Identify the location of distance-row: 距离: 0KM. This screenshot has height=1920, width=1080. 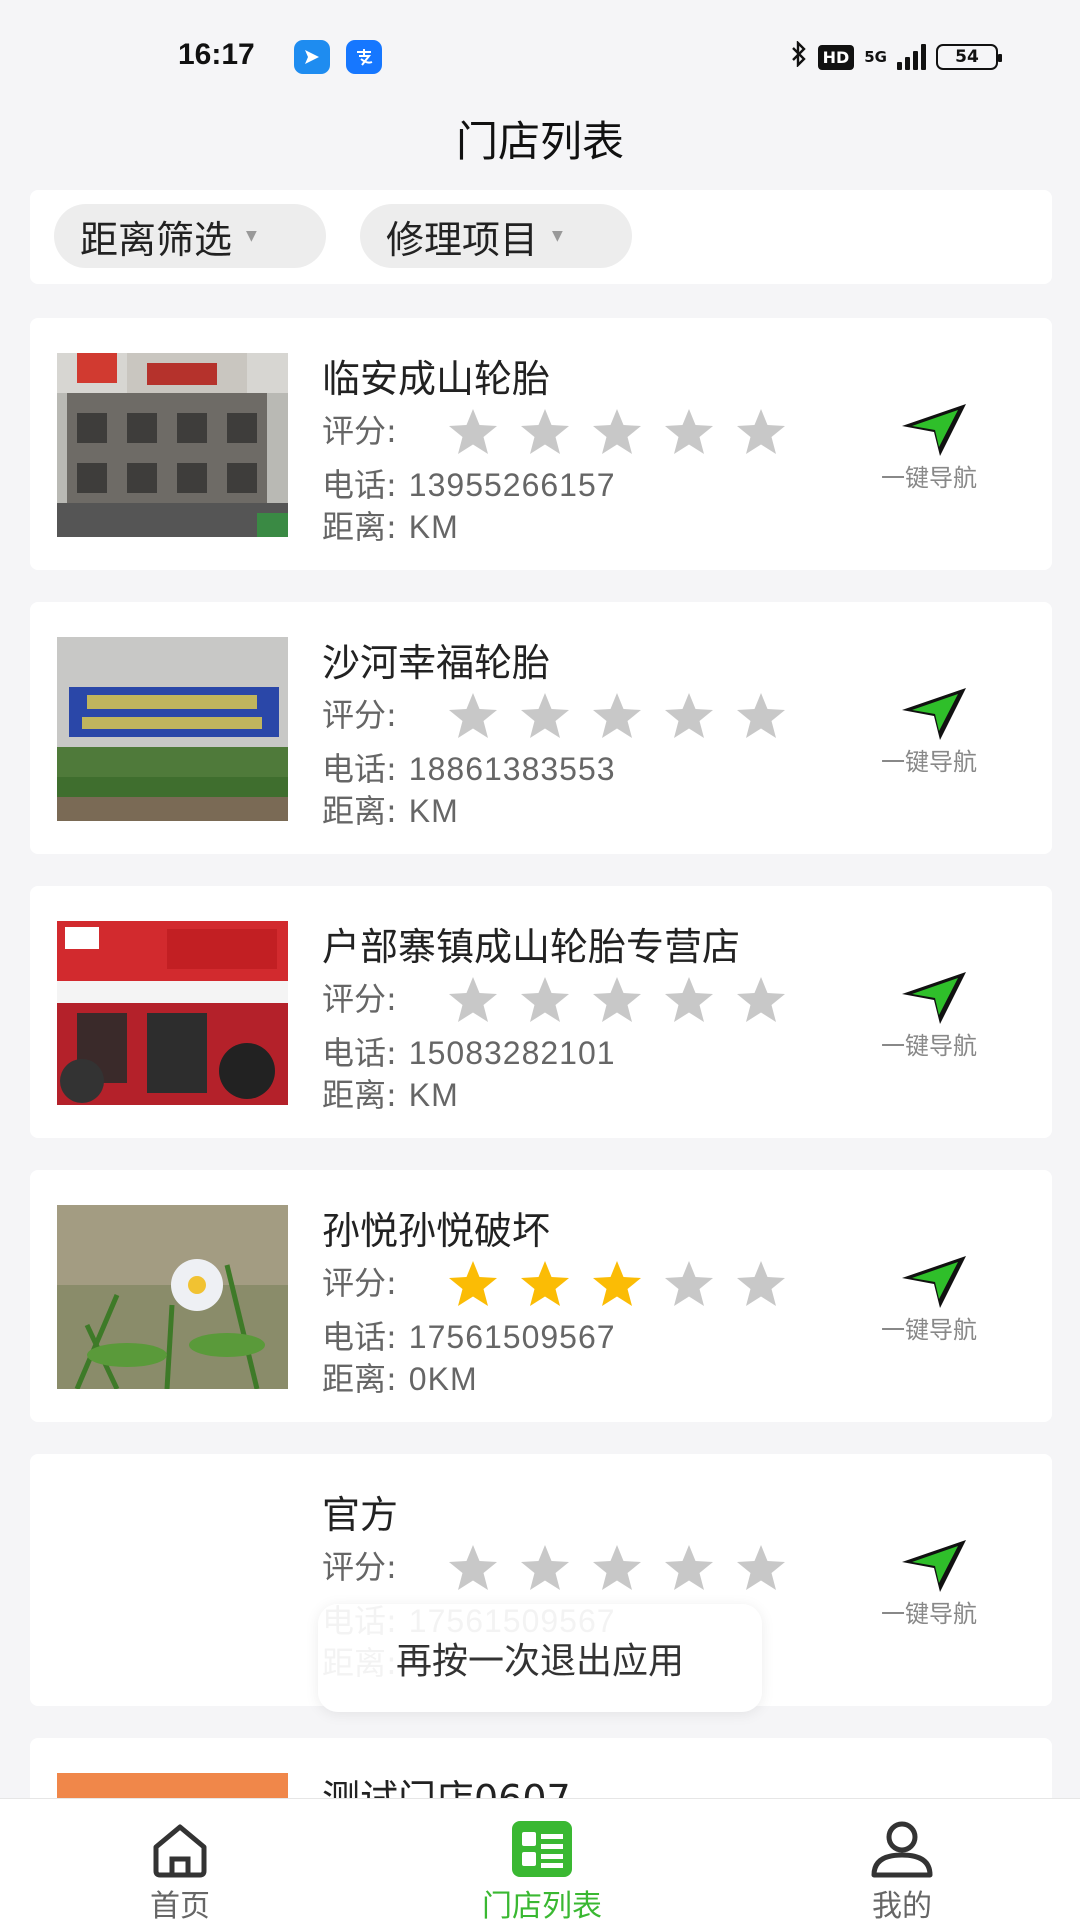
(400, 1377).